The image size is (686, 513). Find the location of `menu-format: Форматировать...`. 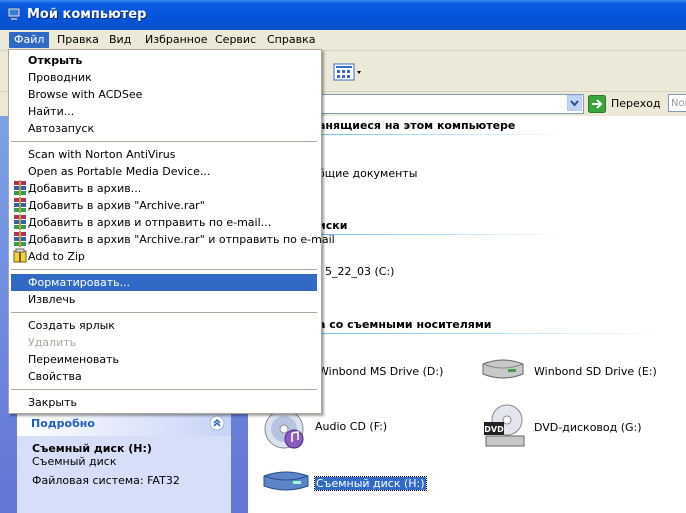

menu-format: Форматировать... is located at coordinates (164, 282).